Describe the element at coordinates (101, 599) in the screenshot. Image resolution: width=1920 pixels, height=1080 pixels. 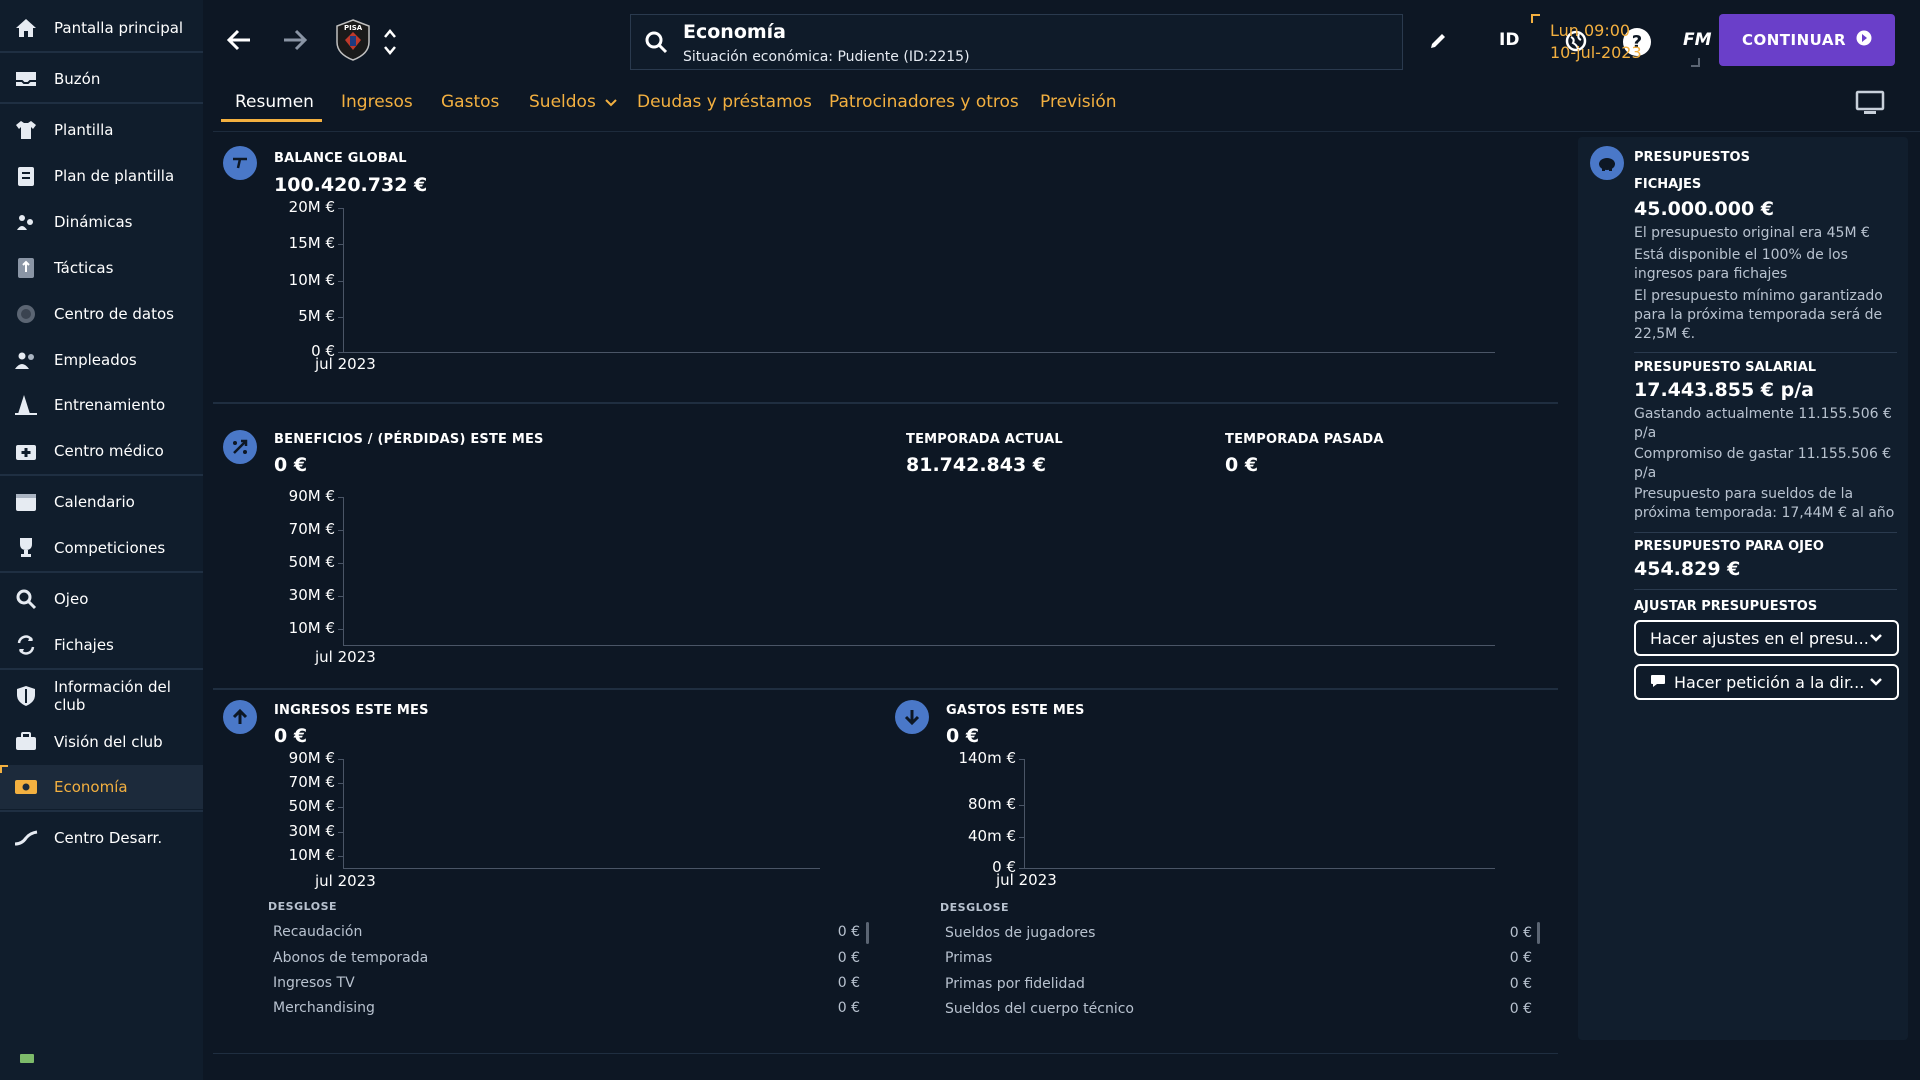
I see `sidebar-item-scouting: Ojeo` at that location.